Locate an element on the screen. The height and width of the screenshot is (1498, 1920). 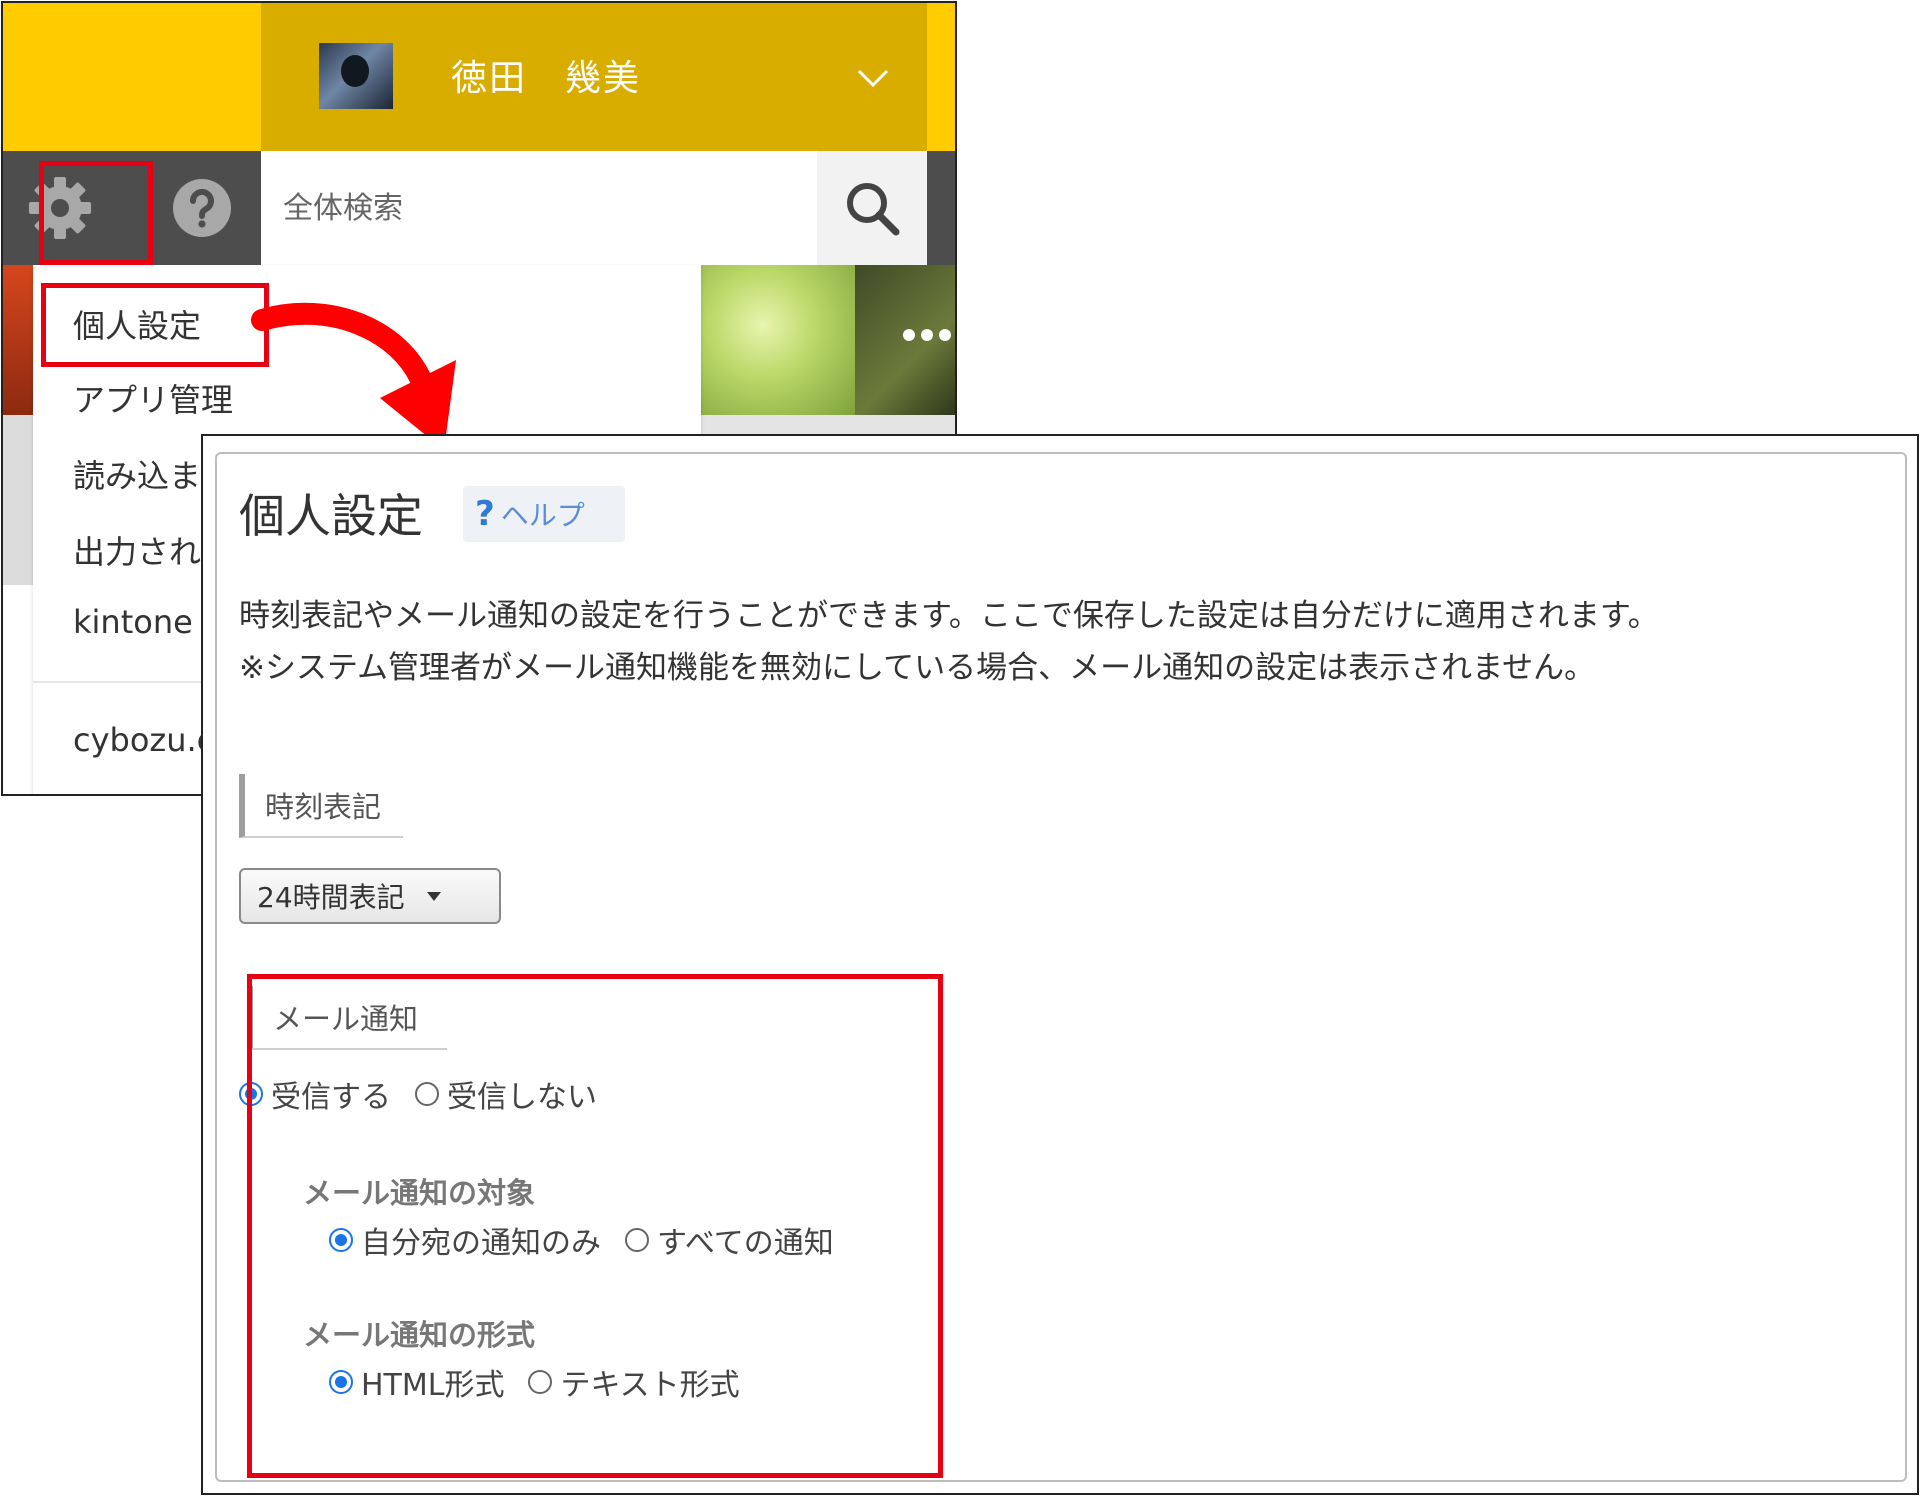
chevron-down-icon is located at coordinates (873, 78).